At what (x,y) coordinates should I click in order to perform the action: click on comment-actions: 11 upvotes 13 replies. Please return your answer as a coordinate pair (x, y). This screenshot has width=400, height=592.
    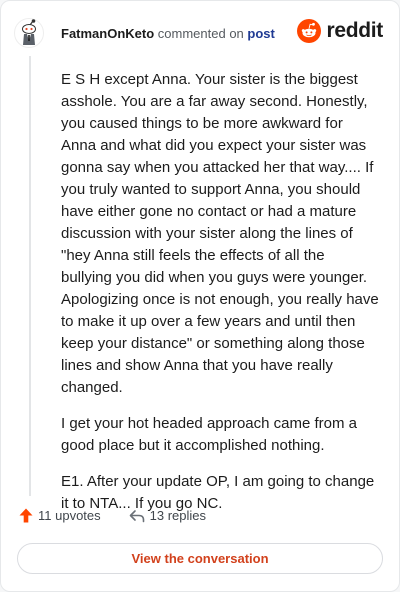
    Looking at the image, I should click on (126, 515).